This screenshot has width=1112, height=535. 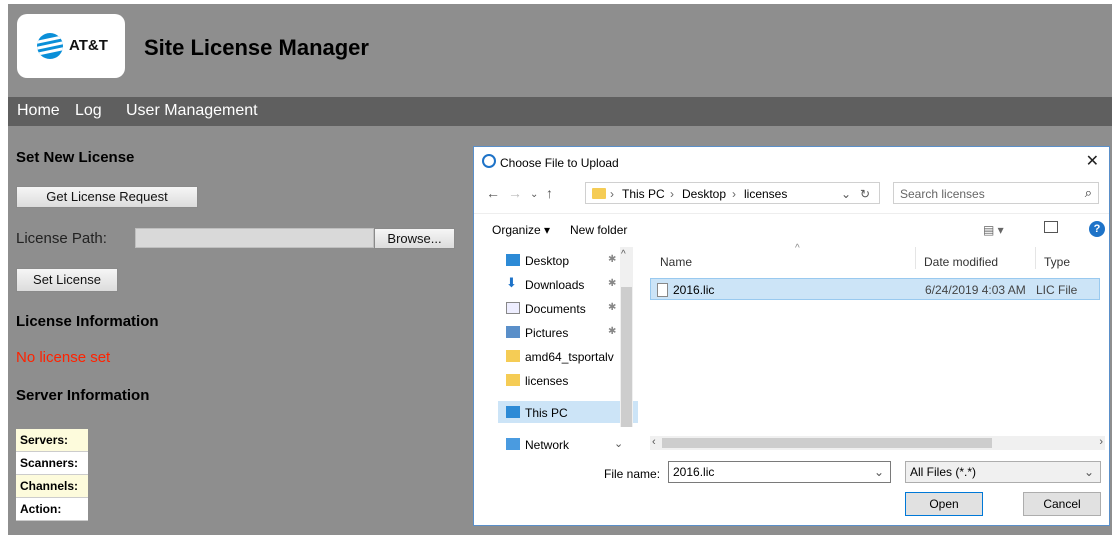 What do you see at coordinates (568, 381) in the screenshot?
I see `tree-item-licenses: licenses` at bounding box center [568, 381].